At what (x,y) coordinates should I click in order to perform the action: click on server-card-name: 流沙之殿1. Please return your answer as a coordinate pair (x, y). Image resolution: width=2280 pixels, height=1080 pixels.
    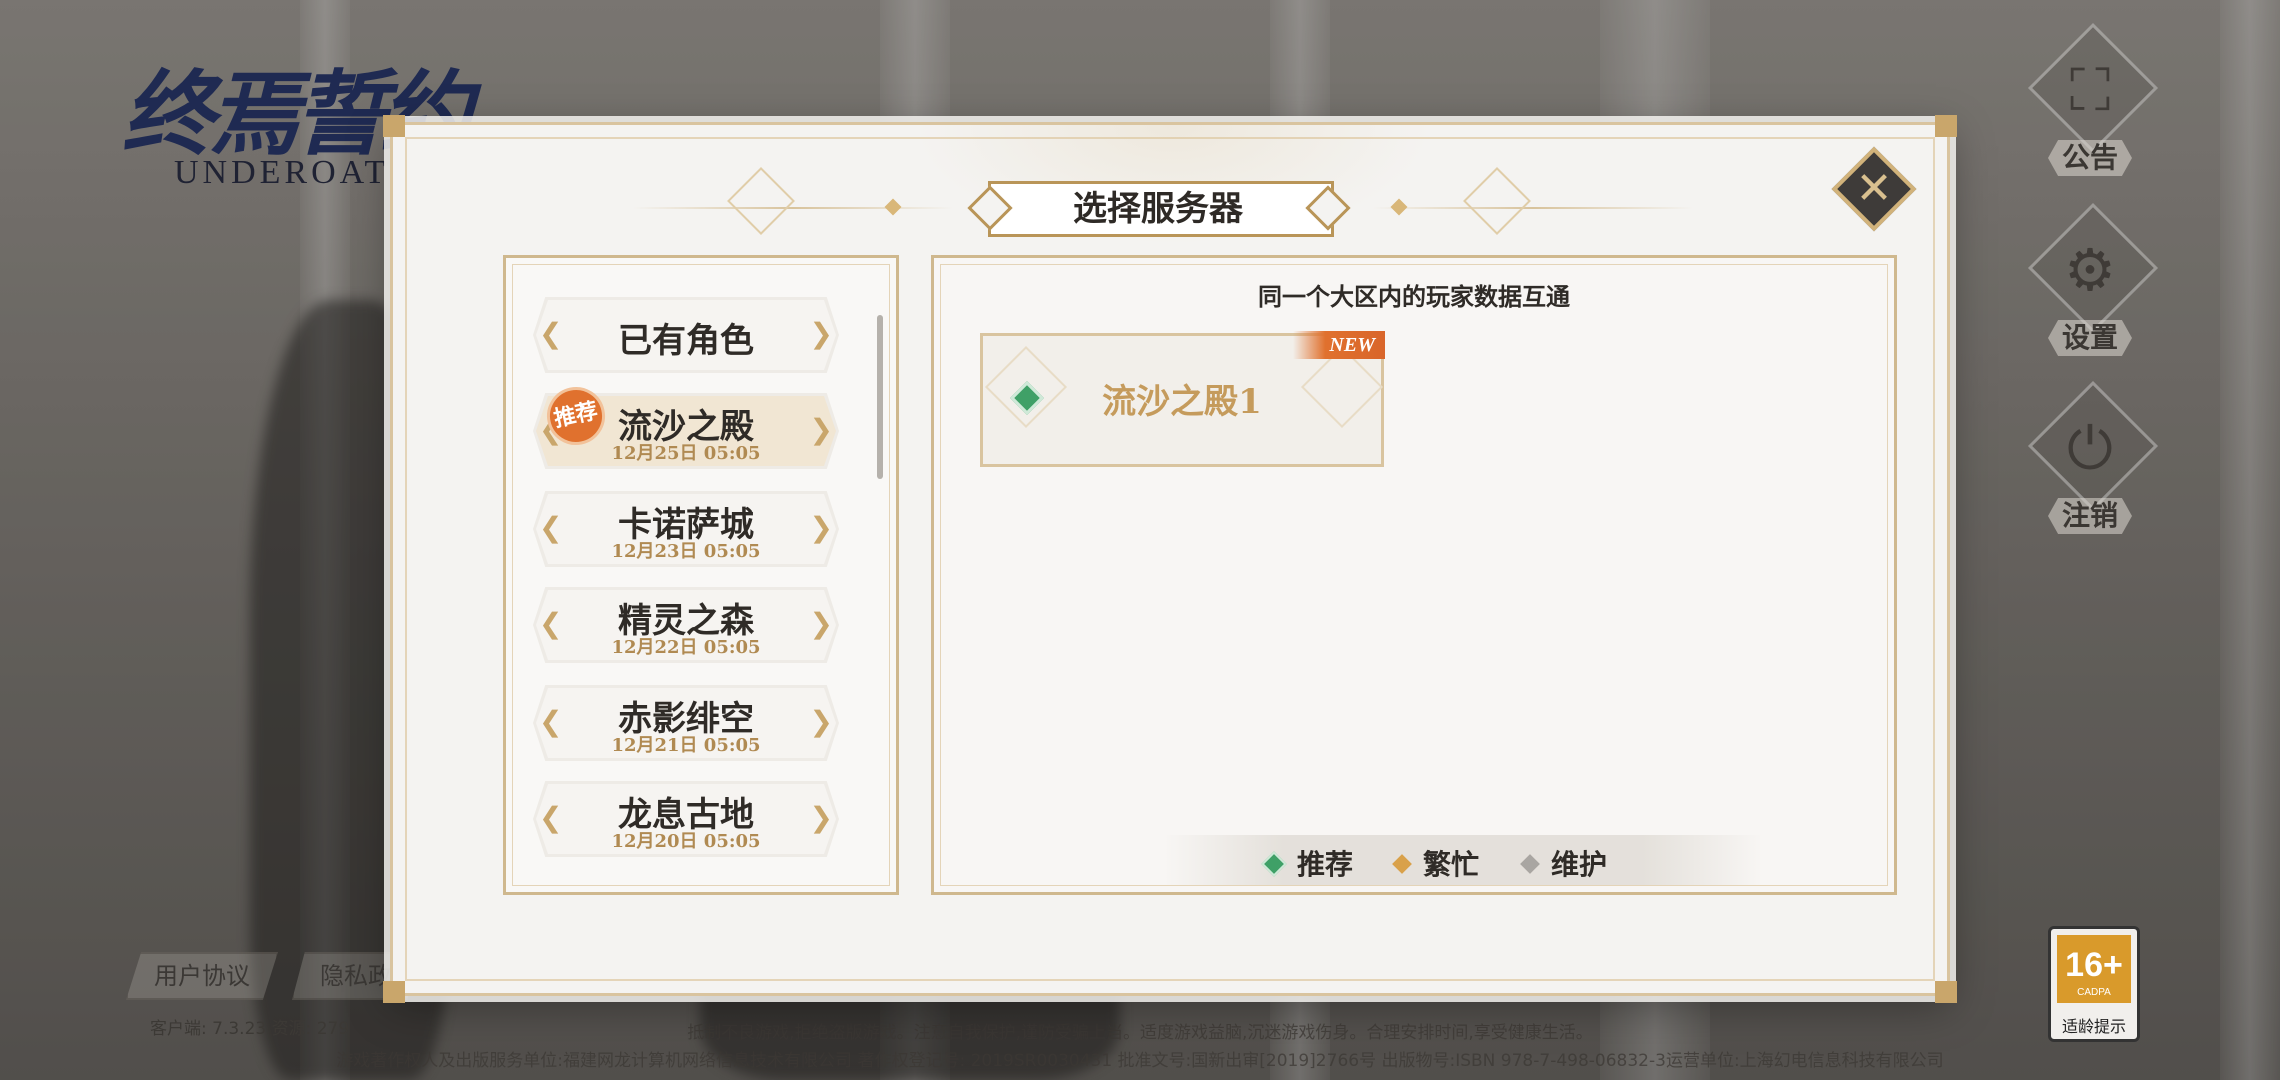
    Looking at the image, I should click on (1182, 402).